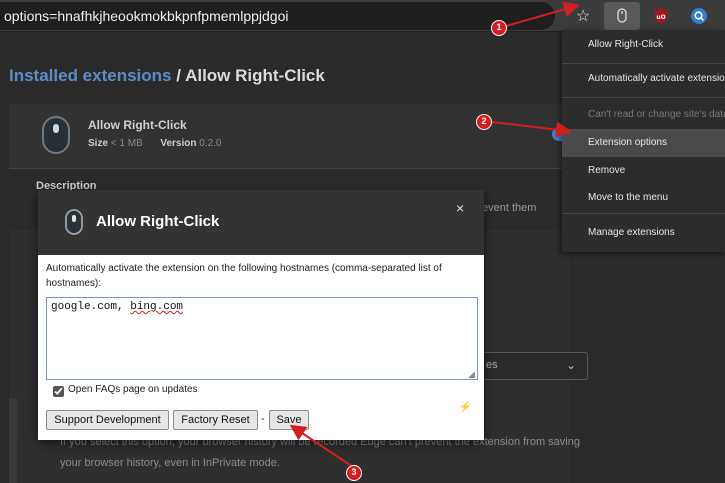  Describe the element at coordinates (91, 307) in the screenshot. I see `hostname-text: google.com,` at that location.